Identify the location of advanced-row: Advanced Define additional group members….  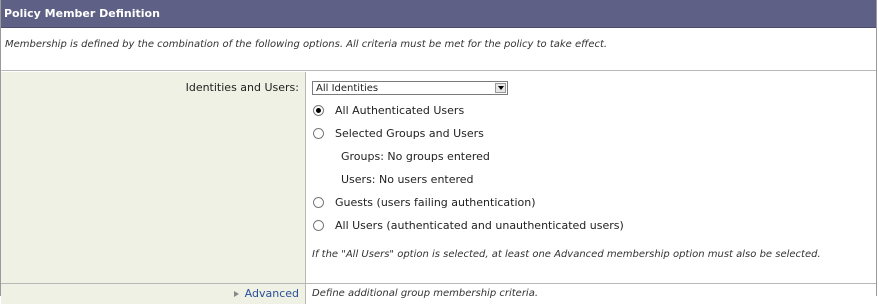
(438, 294).